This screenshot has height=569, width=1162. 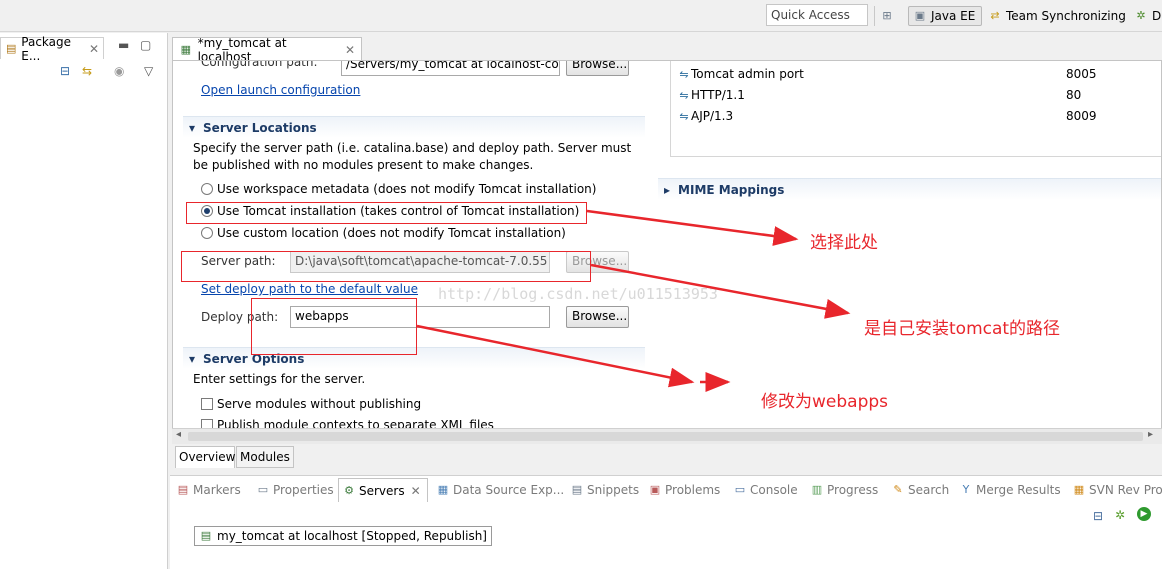 What do you see at coordinates (825, 402) in the screenshot?
I see `annotation-change-webapps: 修改为webapps` at bounding box center [825, 402].